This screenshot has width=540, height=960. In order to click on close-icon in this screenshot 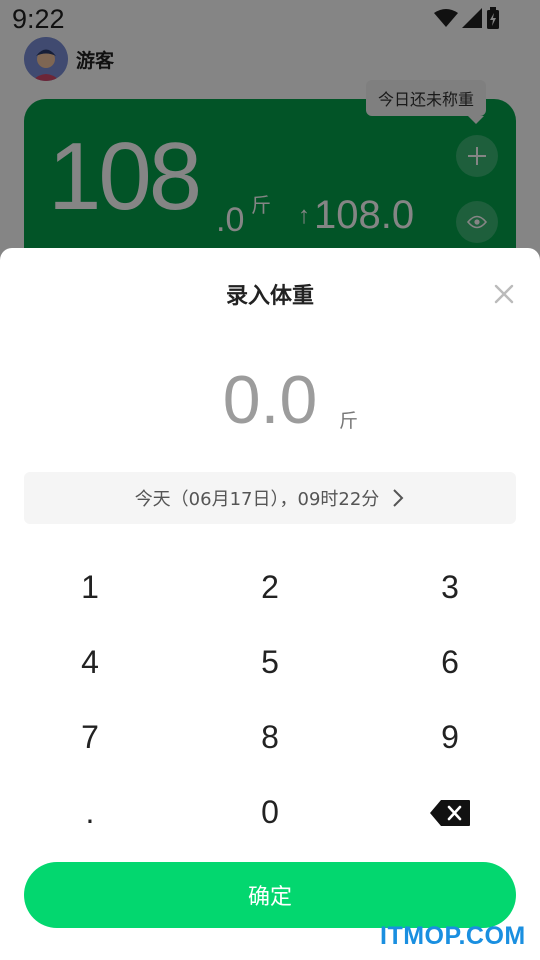, I will do `click(504, 294)`.